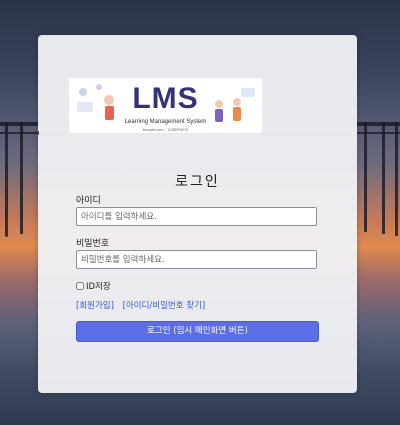 The width and height of the screenshot is (400, 425). I want to click on logo-title: LMS, so click(165, 98).